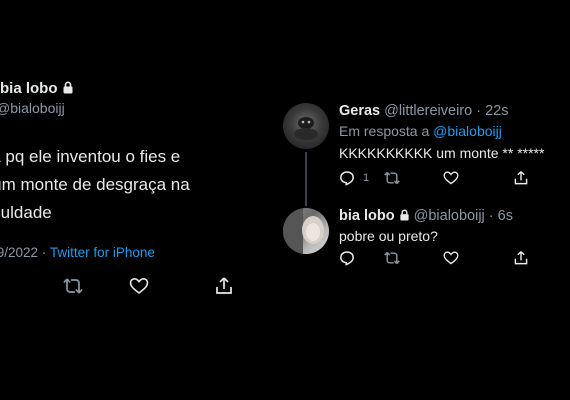 The width and height of the screenshot is (570, 400). I want to click on reply-display-name: Geras, so click(359, 111).